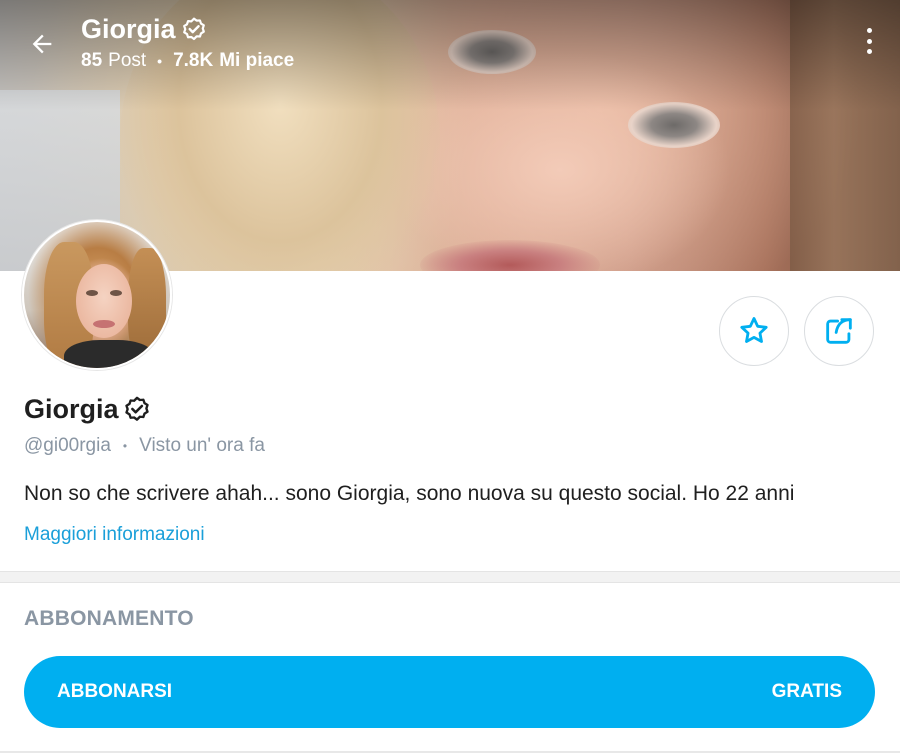 This screenshot has width=900, height=753. I want to click on header-title: Giorgia, so click(144, 29).